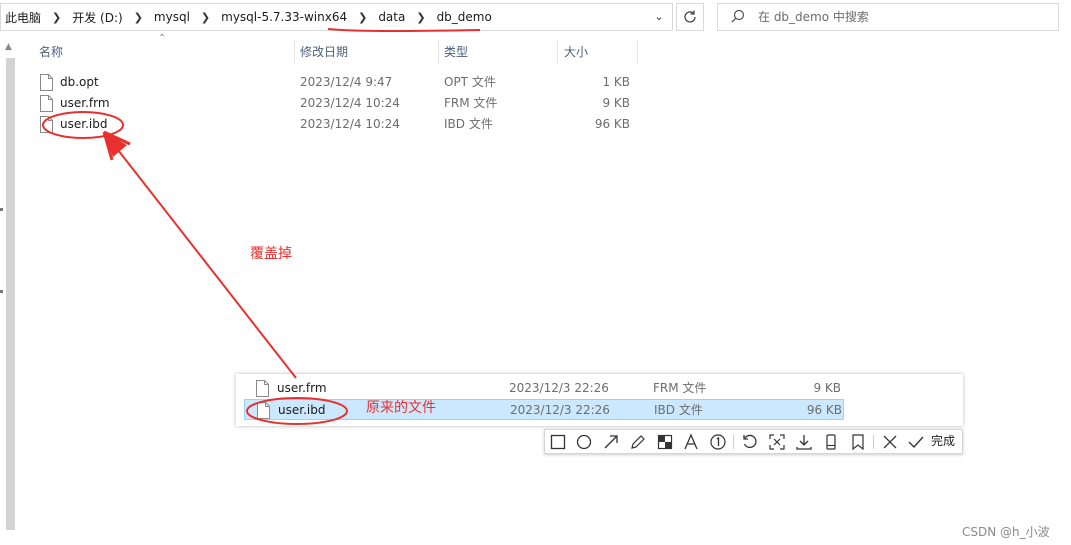 The image size is (1071, 545). I want to click on arrow-head, so click(115, 144).